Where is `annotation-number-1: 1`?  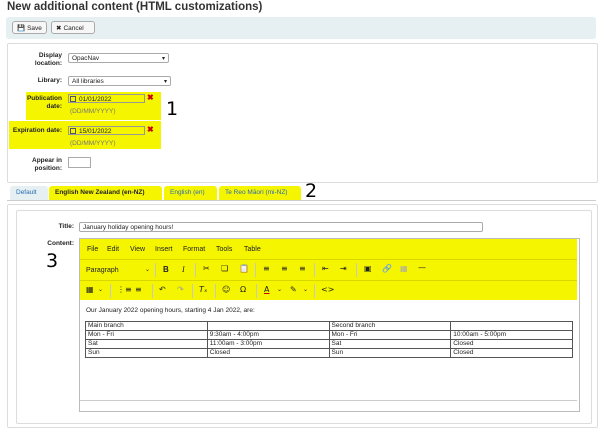
annotation-number-1: 1 is located at coordinates (172, 109).